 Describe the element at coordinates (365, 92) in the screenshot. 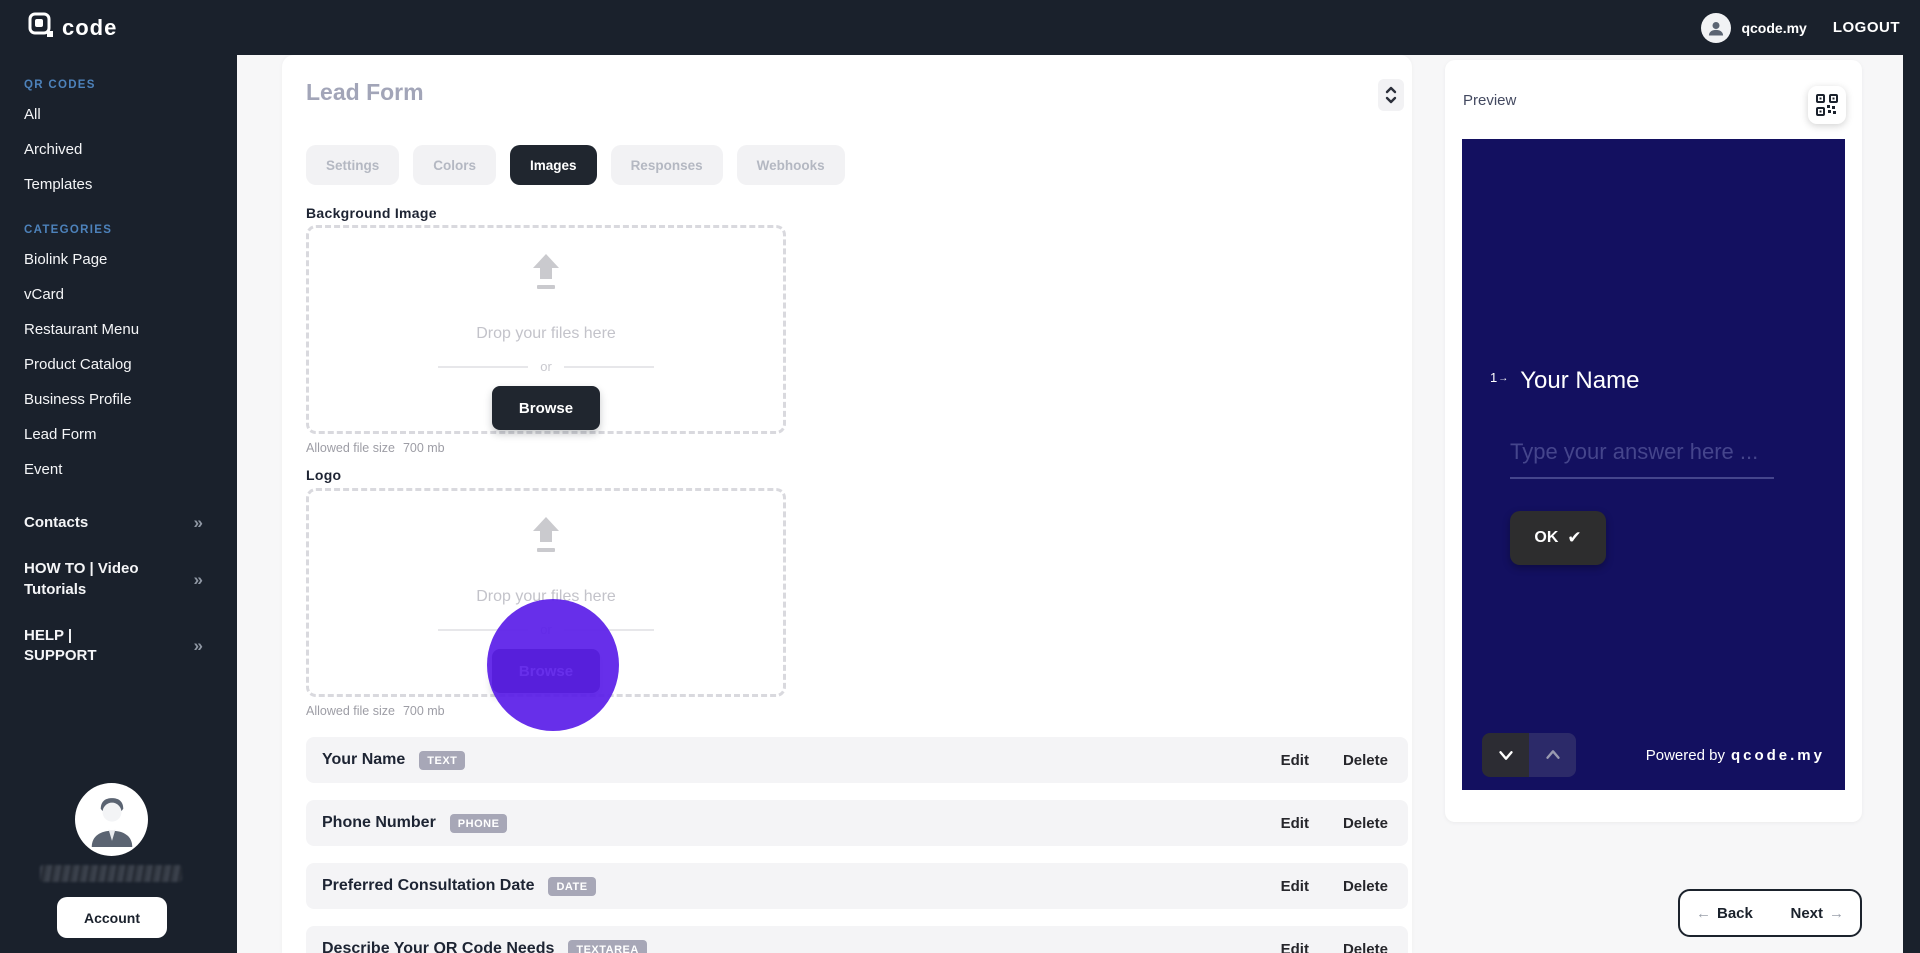

I see `page-title: Lead Form` at that location.